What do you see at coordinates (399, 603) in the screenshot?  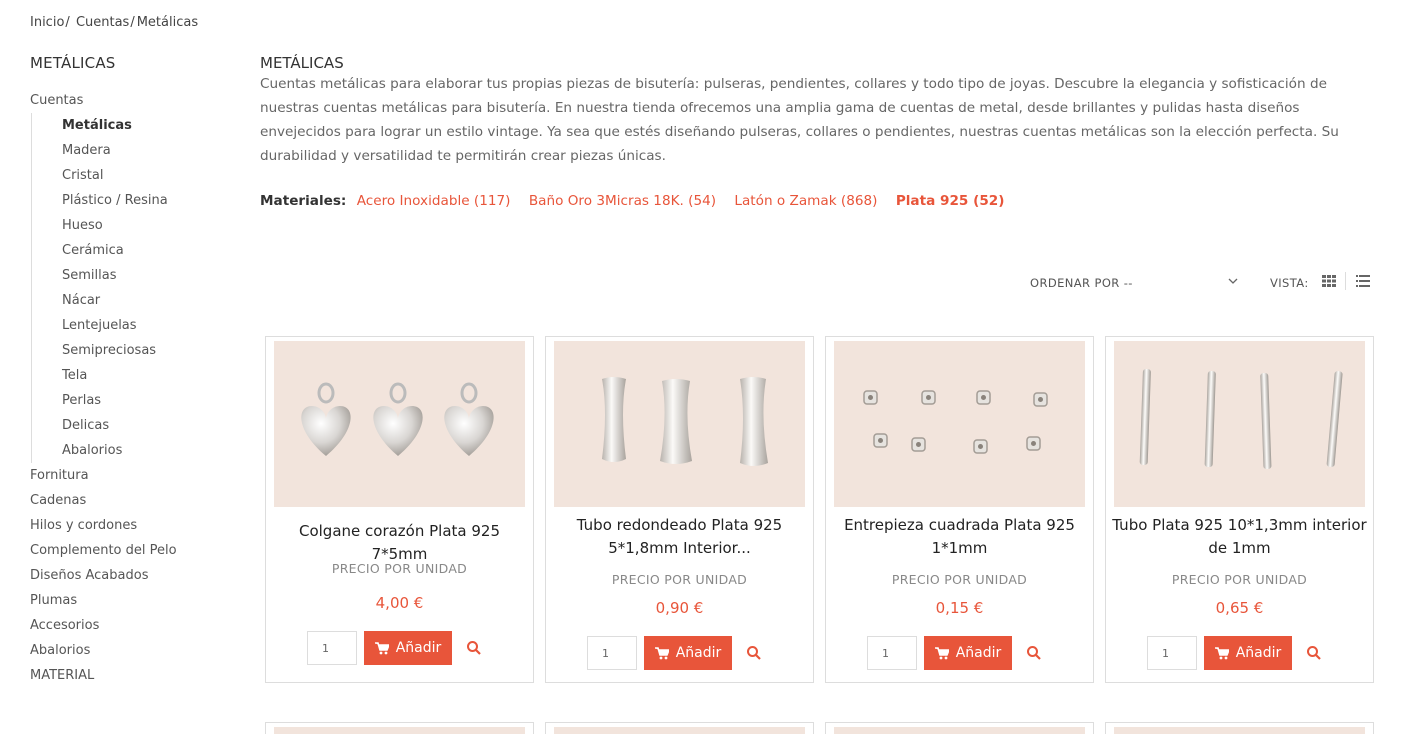 I see `product-price: 4,00 €` at bounding box center [399, 603].